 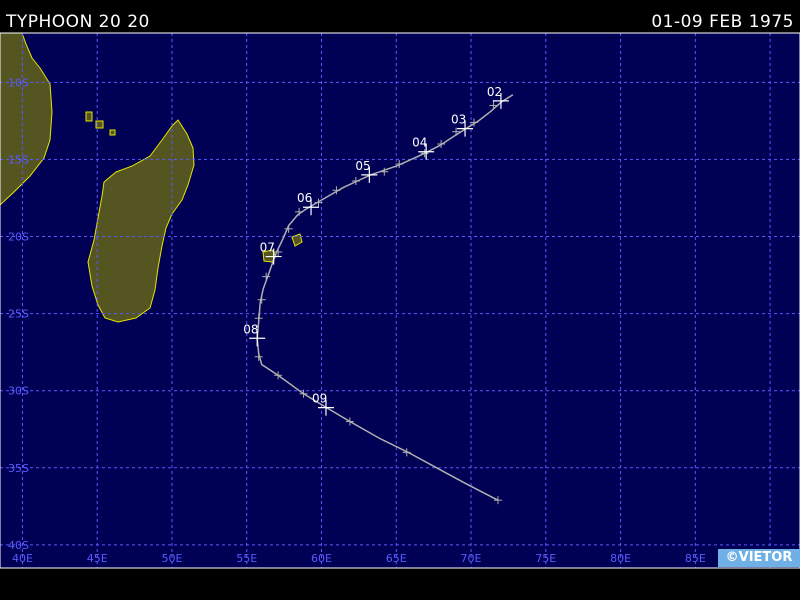 I want to click on longitude-label: 75E, so click(x=545, y=558).